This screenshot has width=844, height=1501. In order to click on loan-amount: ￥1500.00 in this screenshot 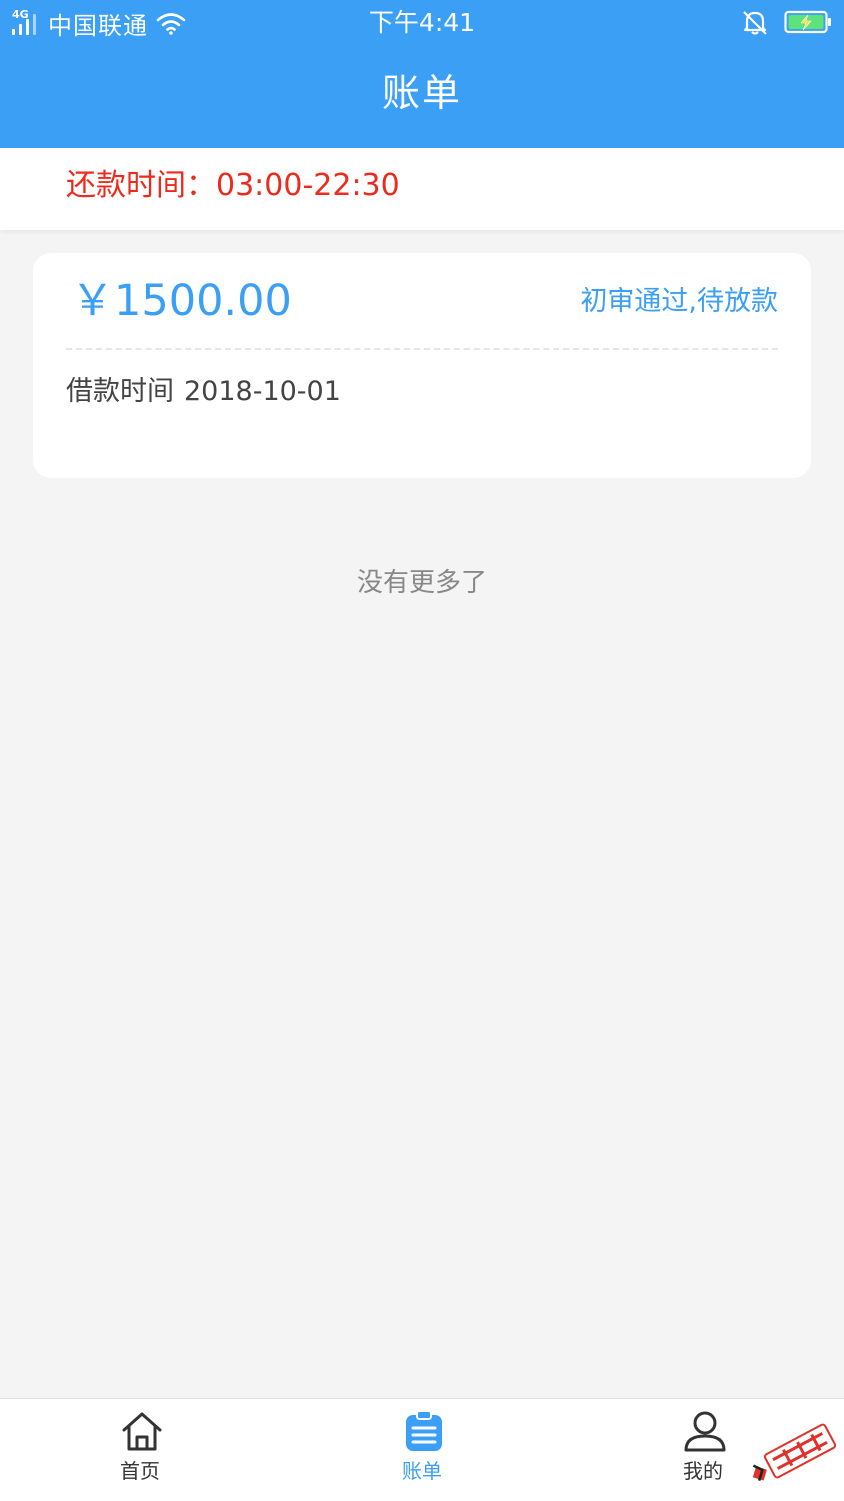, I will do `click(181, 301)`.